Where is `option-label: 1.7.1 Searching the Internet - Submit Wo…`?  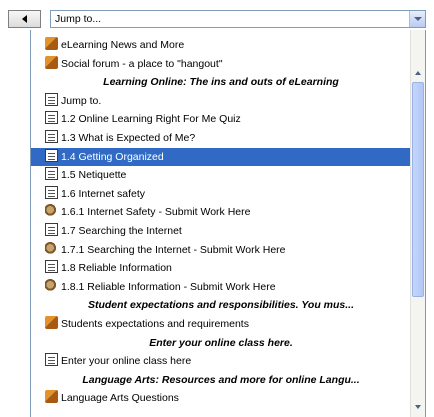 option-label: 1.7.1 Searching the Internet - Submit Wo… is located at coordinates (173, 249).